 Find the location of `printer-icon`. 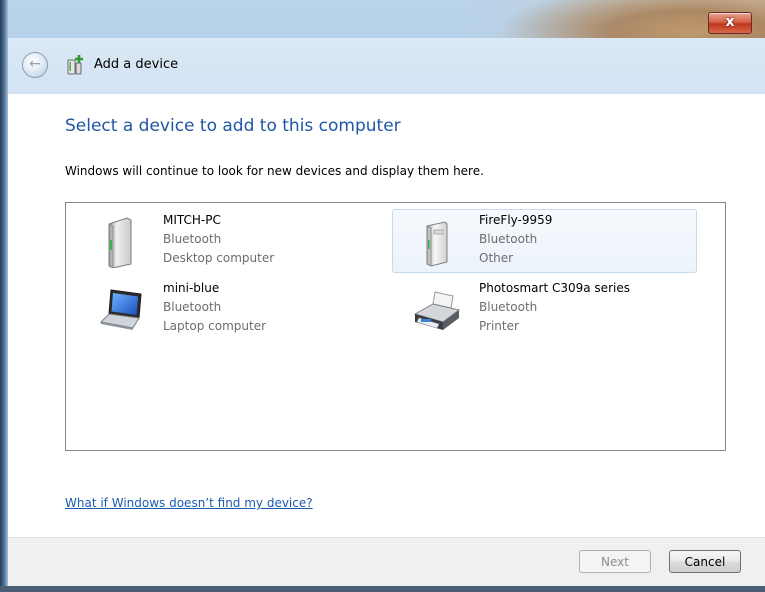

printer-icon is located at coordinates (437, 310).